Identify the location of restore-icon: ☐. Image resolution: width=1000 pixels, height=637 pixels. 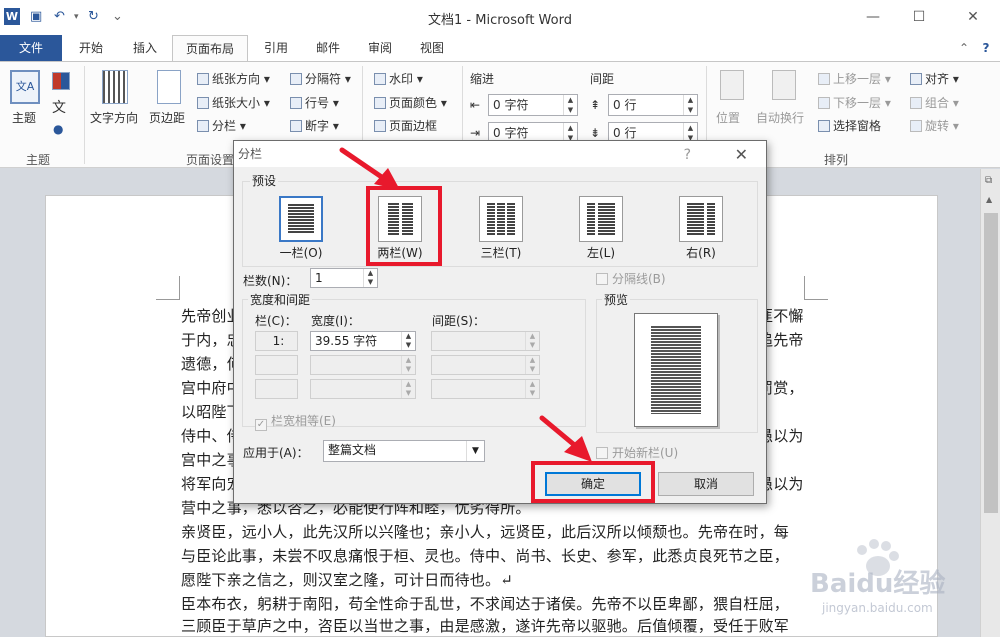
(919, 17).